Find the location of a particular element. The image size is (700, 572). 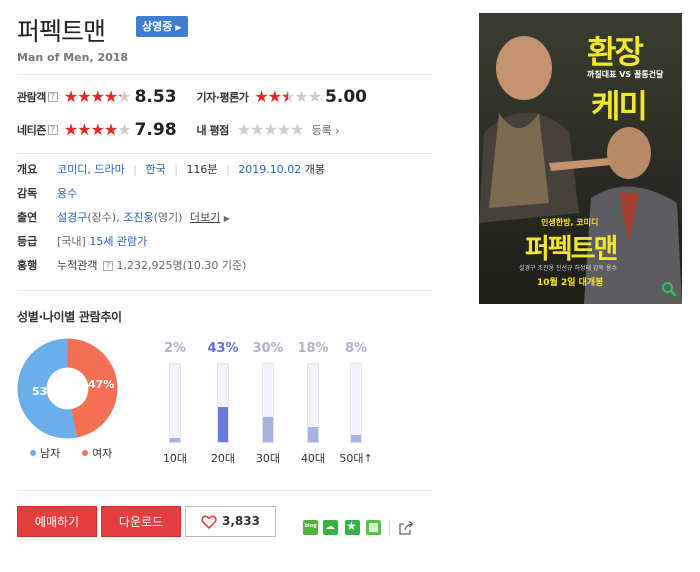

status-badge: 상영중 ▶ is located at coordinates (162, 26).